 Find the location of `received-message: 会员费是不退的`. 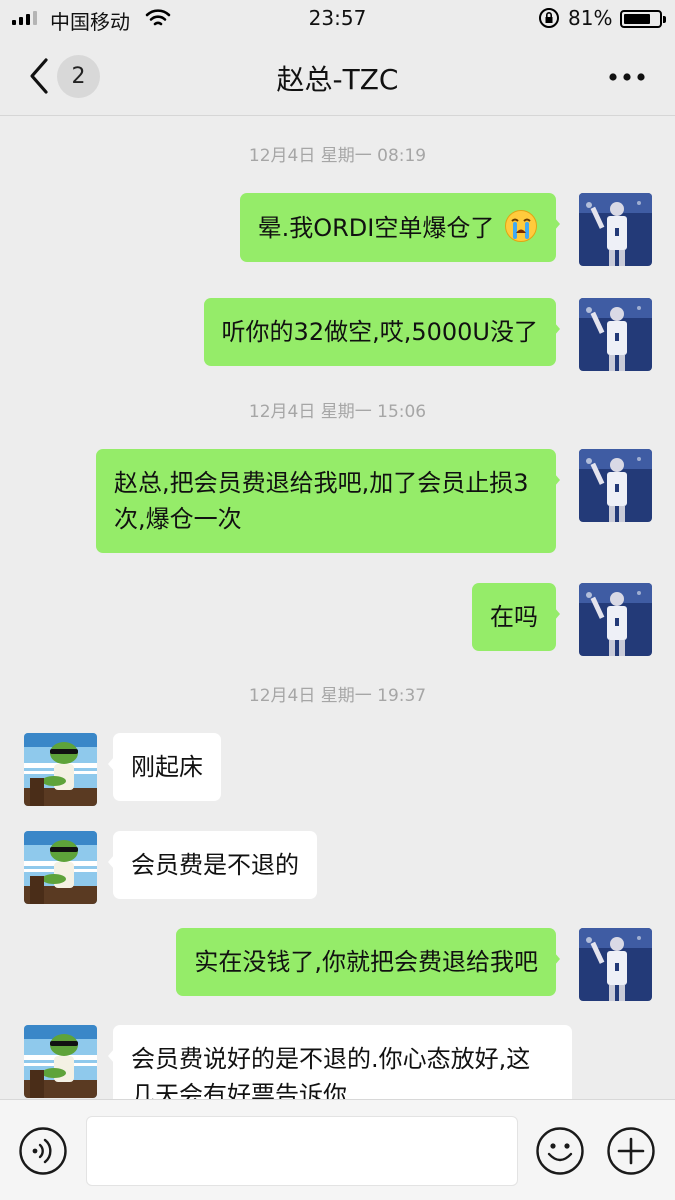

received-message: 会员费是不退的 is located at coordinates (212, 865).